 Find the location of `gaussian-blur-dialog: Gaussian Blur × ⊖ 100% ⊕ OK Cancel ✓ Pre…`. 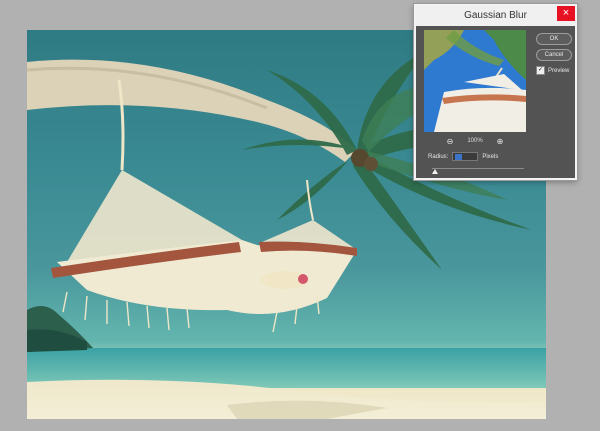

gaussian-blur-dialog: Gaussian Blur × ⊖ 100% ⊕ OK Cancel ✓ Pre… is located at coordinates (495, 92).